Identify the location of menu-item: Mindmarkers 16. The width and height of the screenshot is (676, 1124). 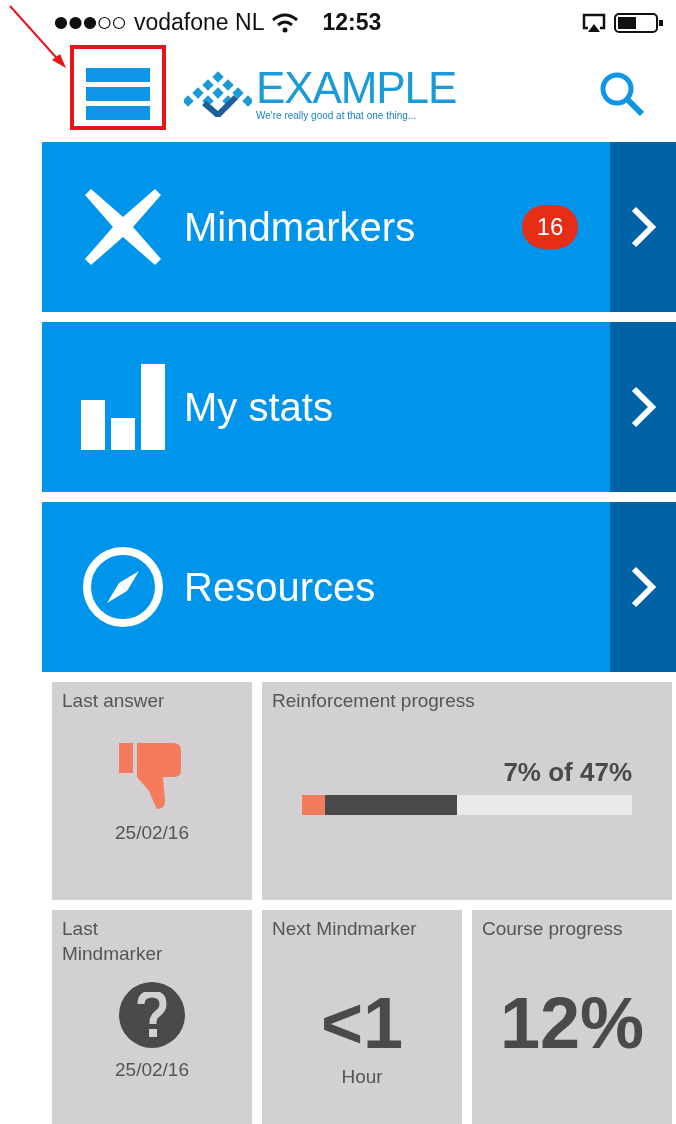
(359, 227).